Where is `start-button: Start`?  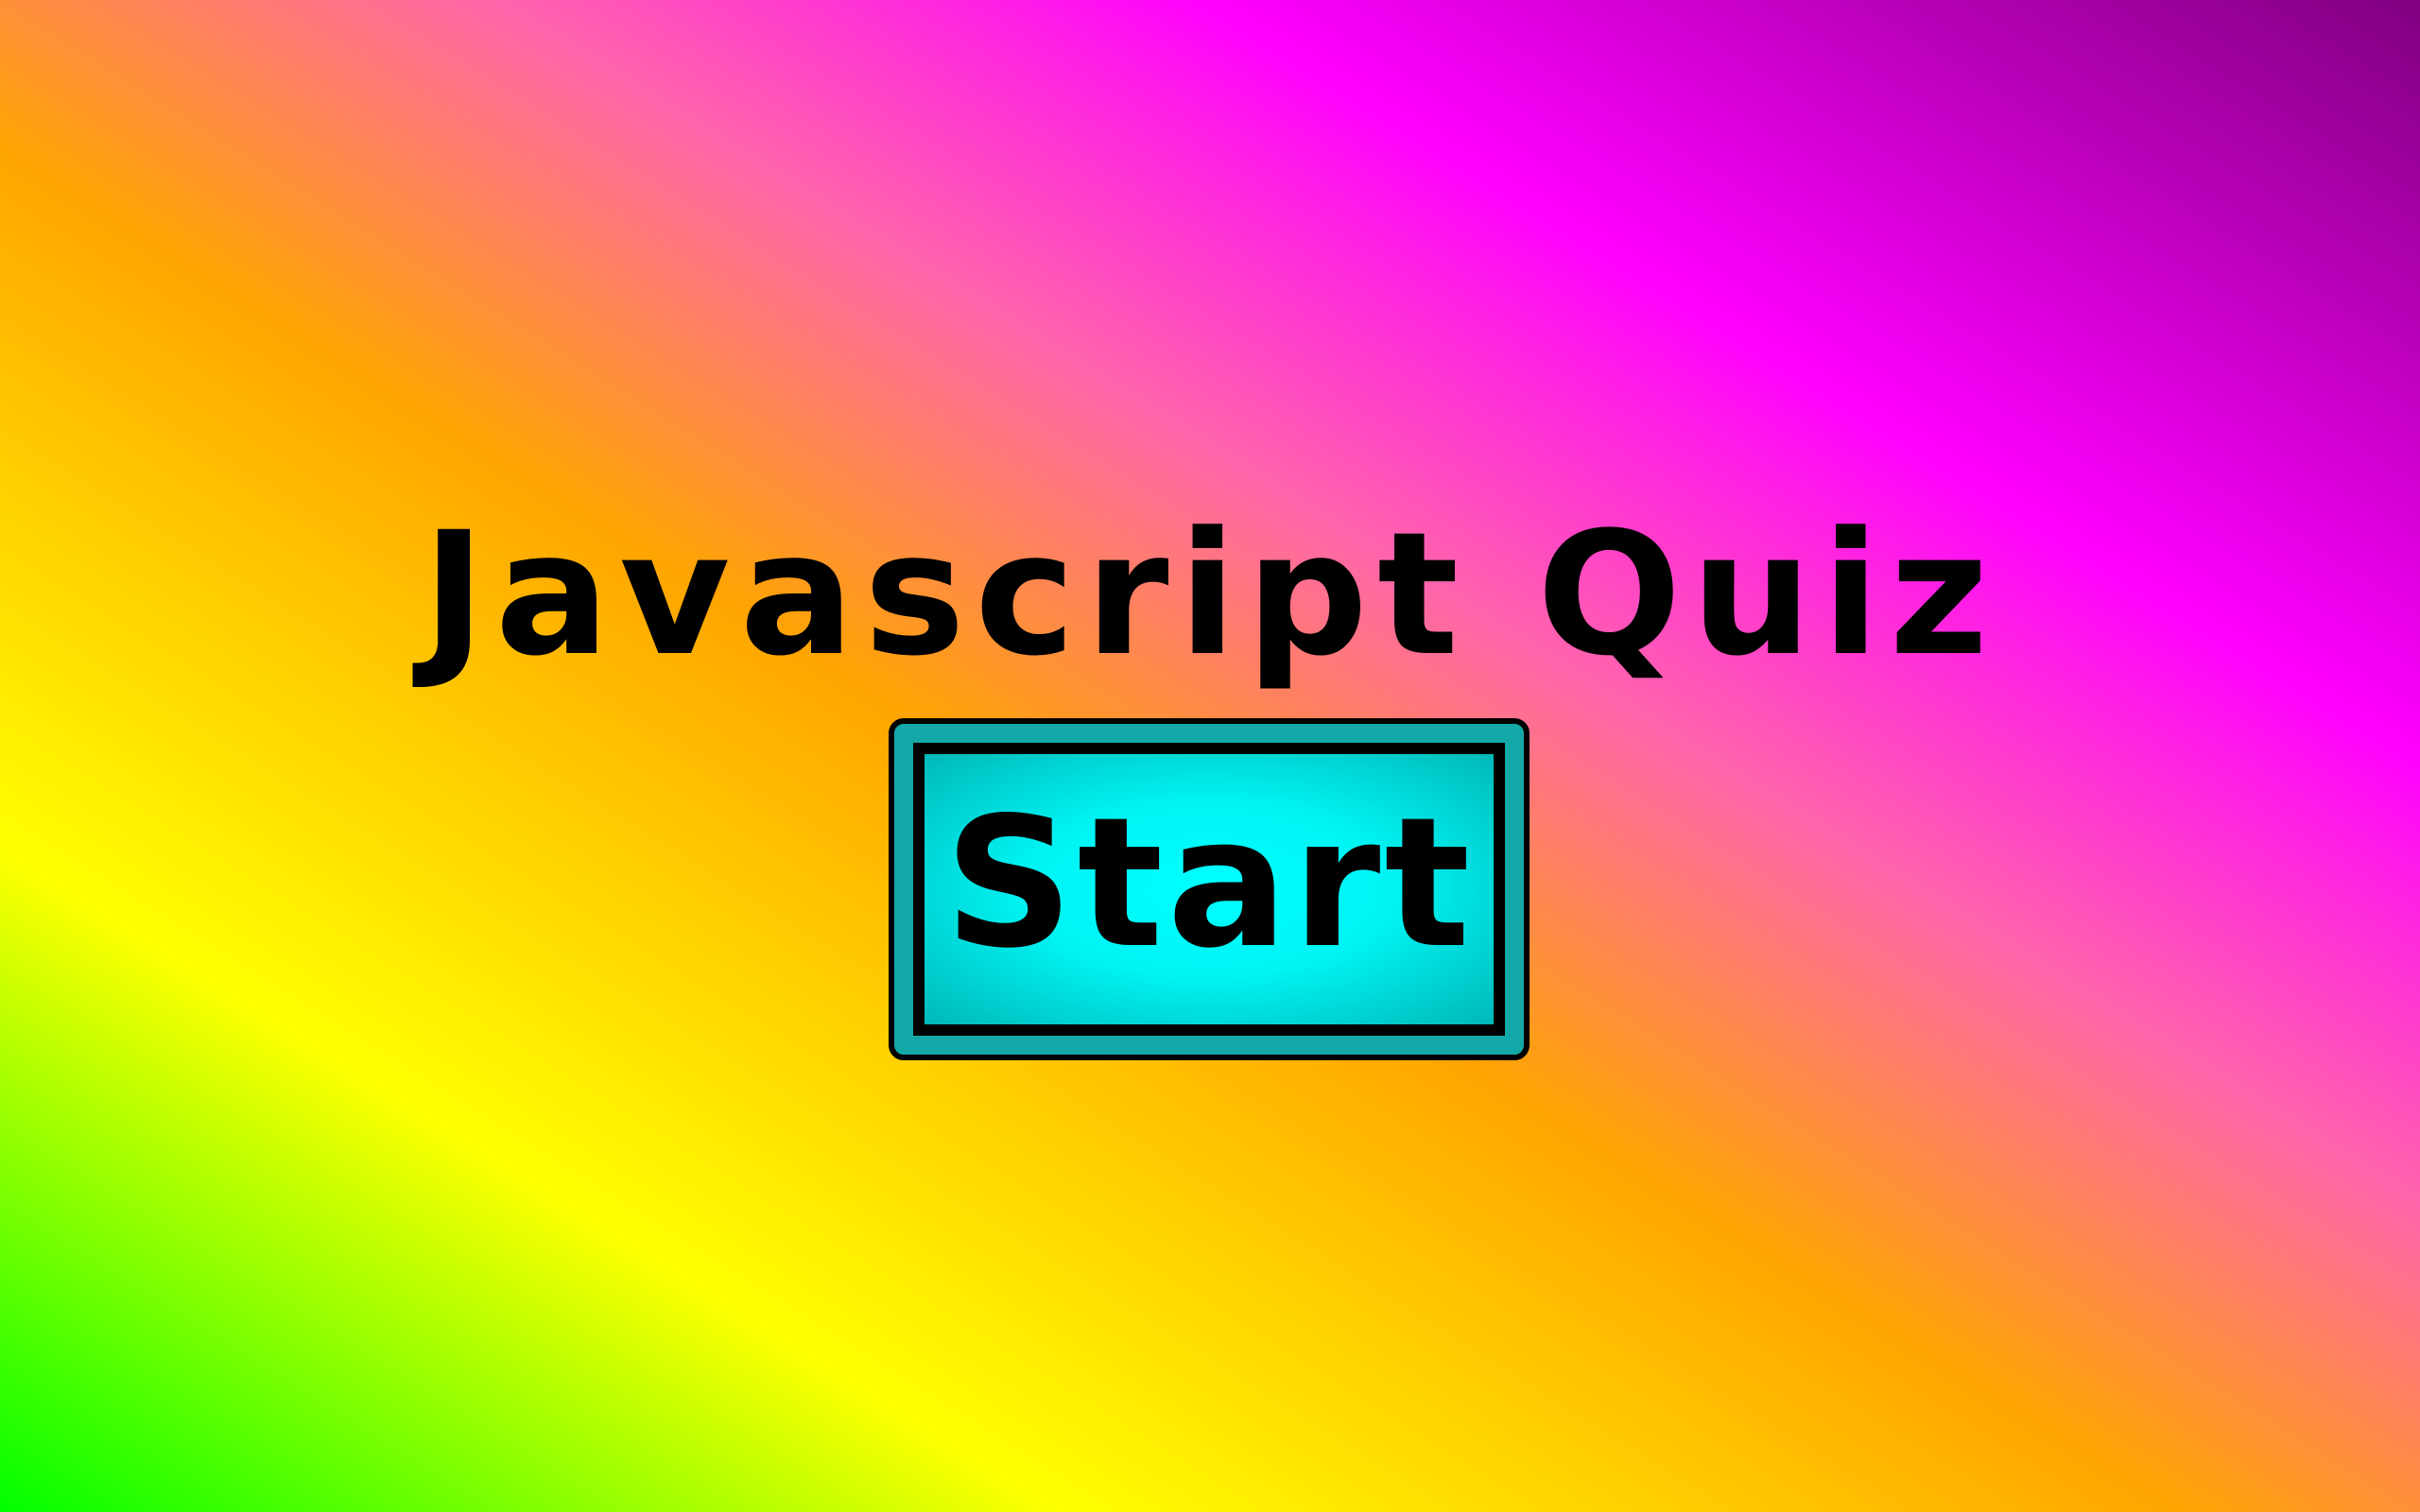
start-button: Start is located at coordinates (1210, 889).